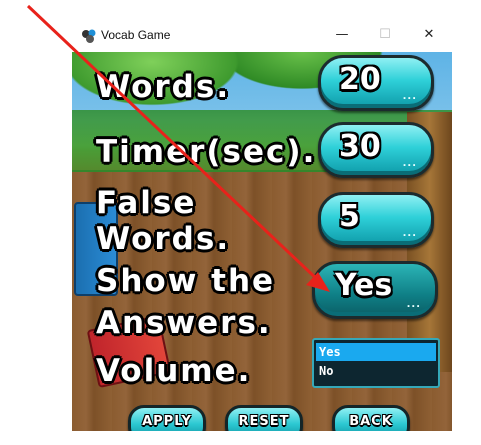  What do you see at coordinates (184, 323) in the screenshot?
I see `show-answers-label-line2: Answers.` at bounding box center [184, 323].